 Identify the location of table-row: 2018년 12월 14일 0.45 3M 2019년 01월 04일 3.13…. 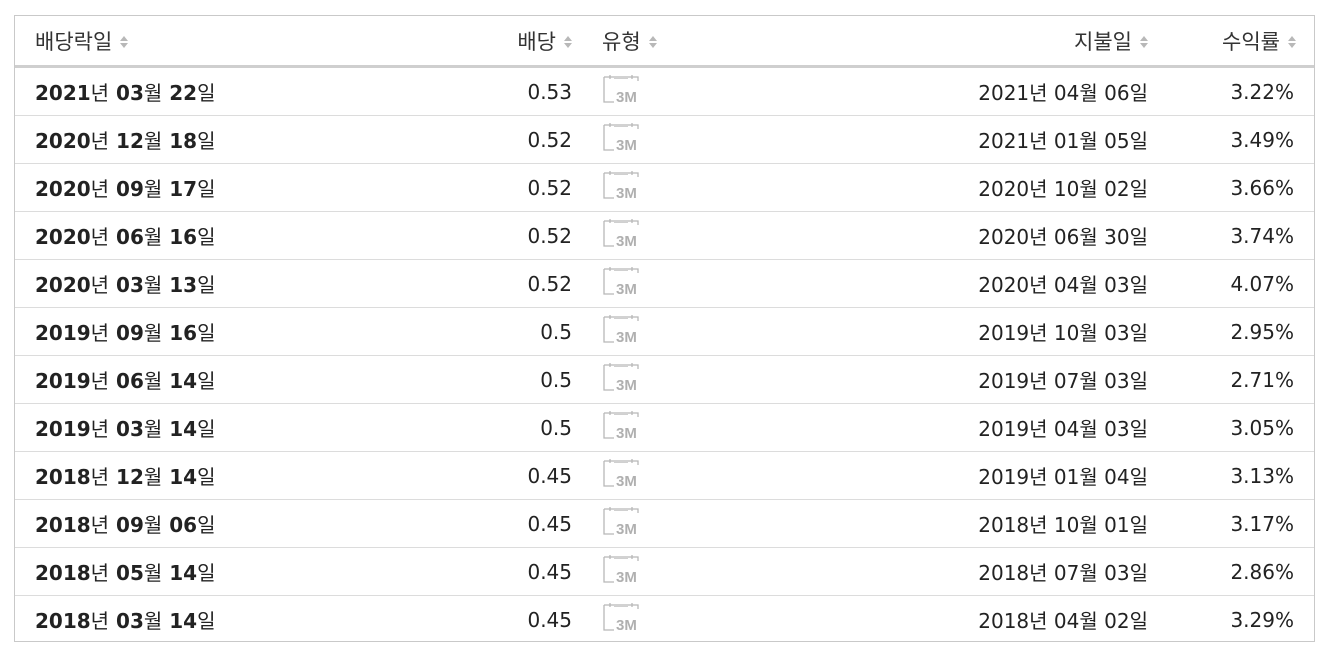
(664, 475).